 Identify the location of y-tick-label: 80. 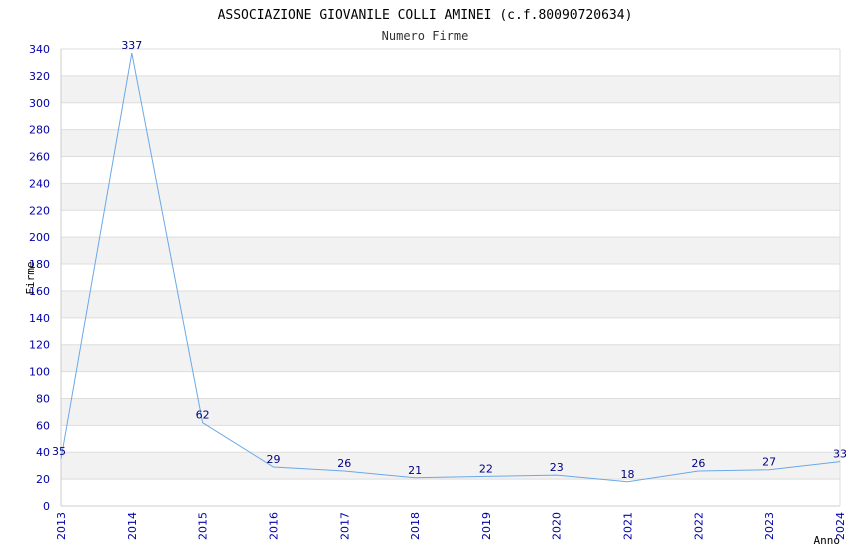
(43, 398).